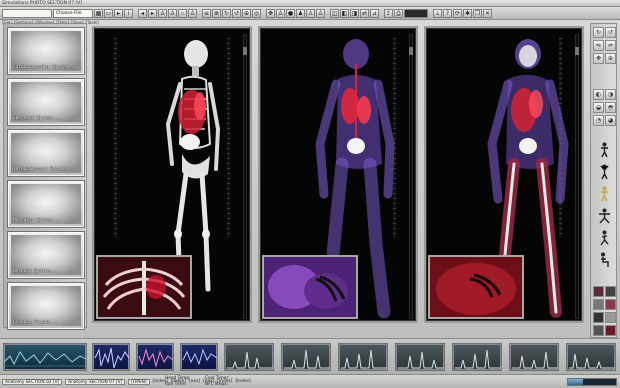 This screenshot has width=620, height=388. What do you see at coordinates (388, 13) in the screenshot?
I see `export-icon: ⇪` at bounding box center [388, 13].